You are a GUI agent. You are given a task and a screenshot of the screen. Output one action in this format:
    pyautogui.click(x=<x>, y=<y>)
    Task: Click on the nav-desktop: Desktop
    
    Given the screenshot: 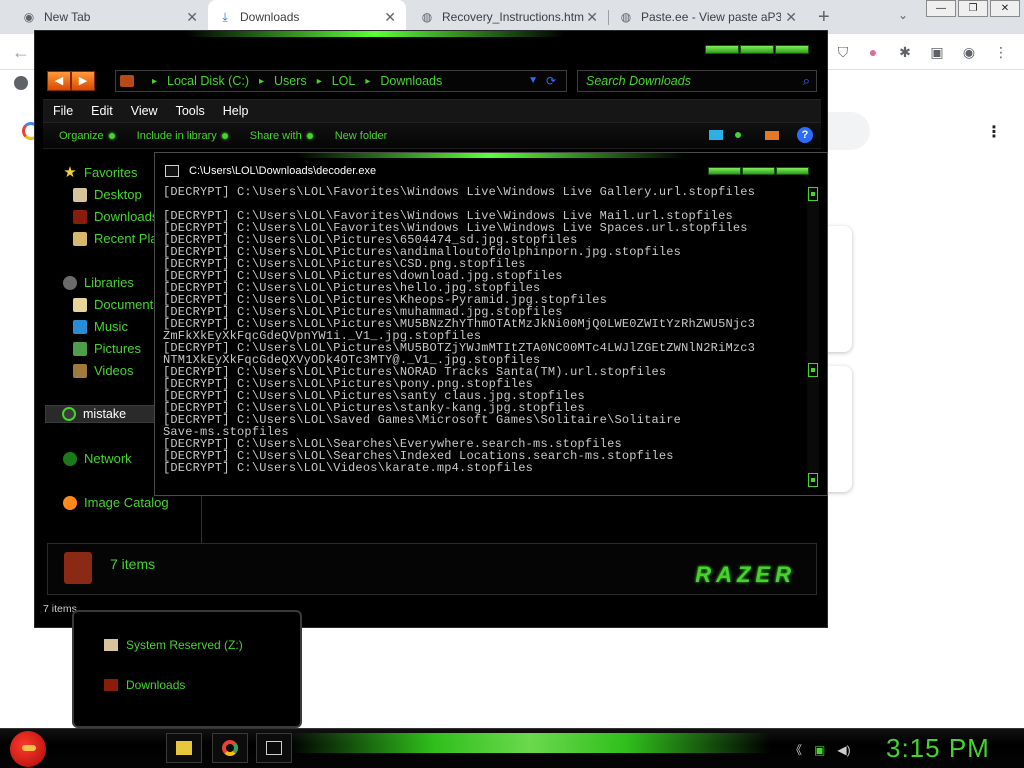 What is the action you would take?
    pyautogui.click(x=107, y=194)
    